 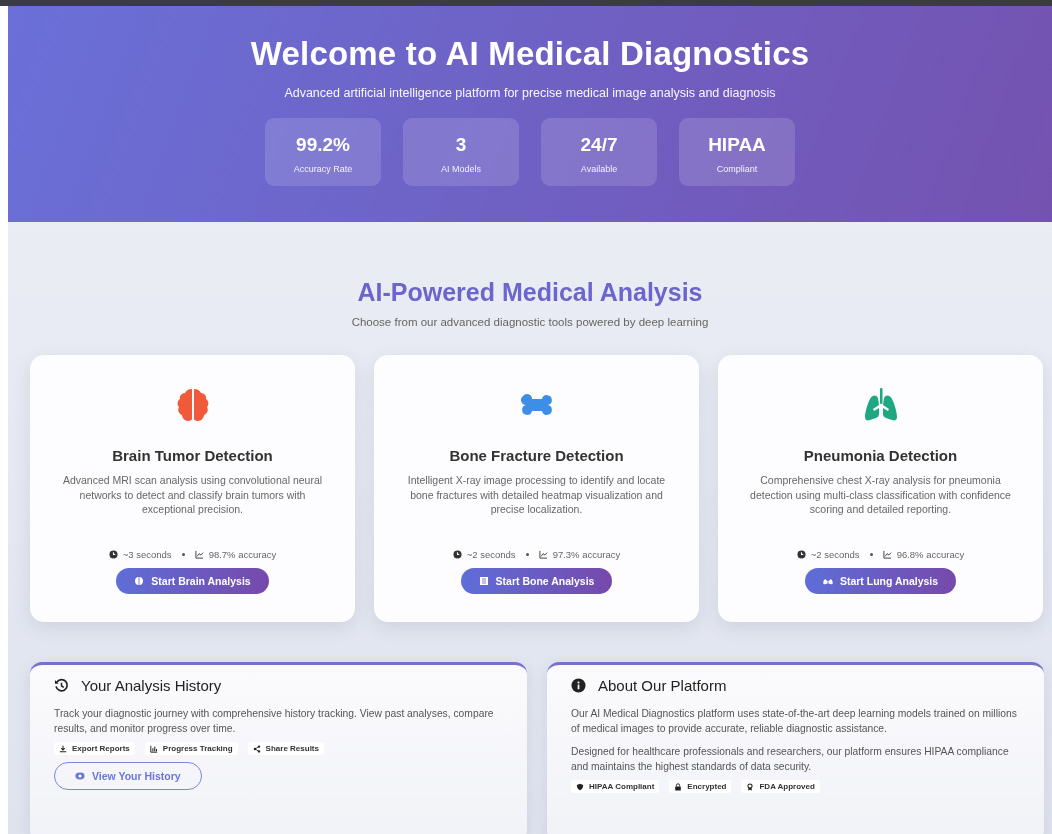 What do you see at coordinates (274, 721) in the screenshot?
I see `panel-text: Track your diagnostic journey with comprehensive history tracking. View past analyses, compare results, and monitor progress over time.` at bounding box center [274, 721].